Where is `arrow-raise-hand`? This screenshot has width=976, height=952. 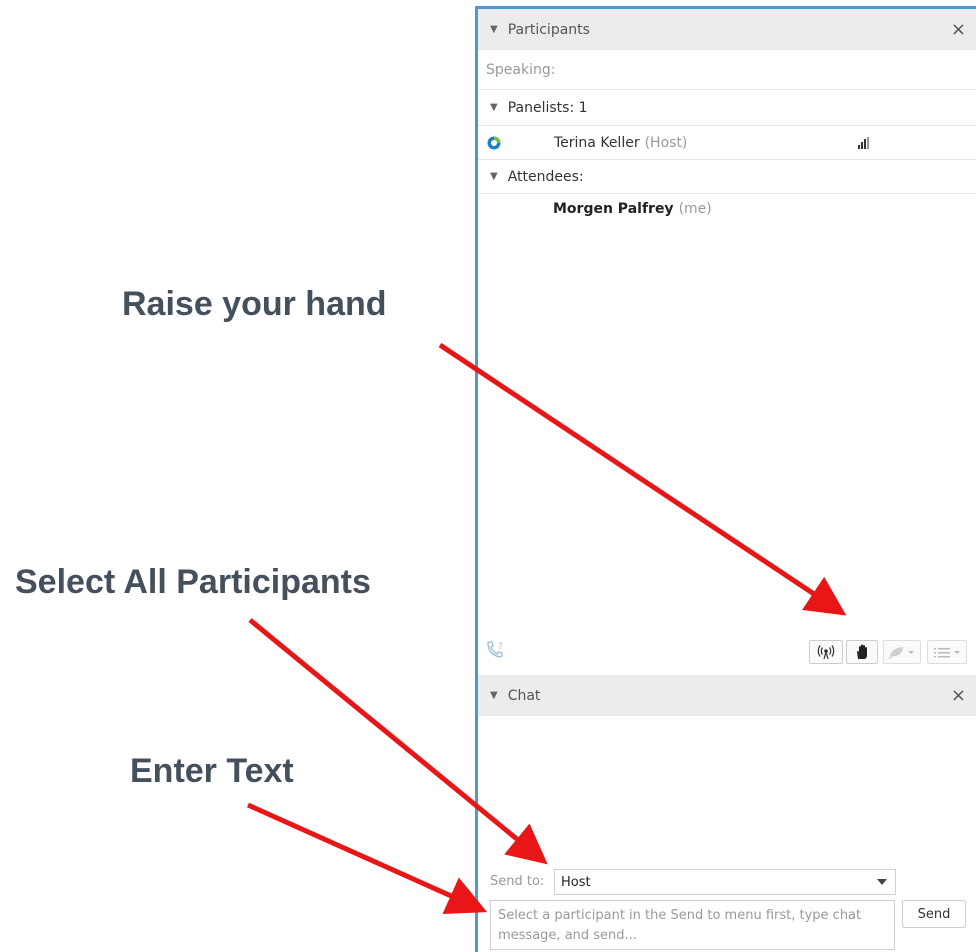
arrow-raise-hand is located at coordinates (642, 479).